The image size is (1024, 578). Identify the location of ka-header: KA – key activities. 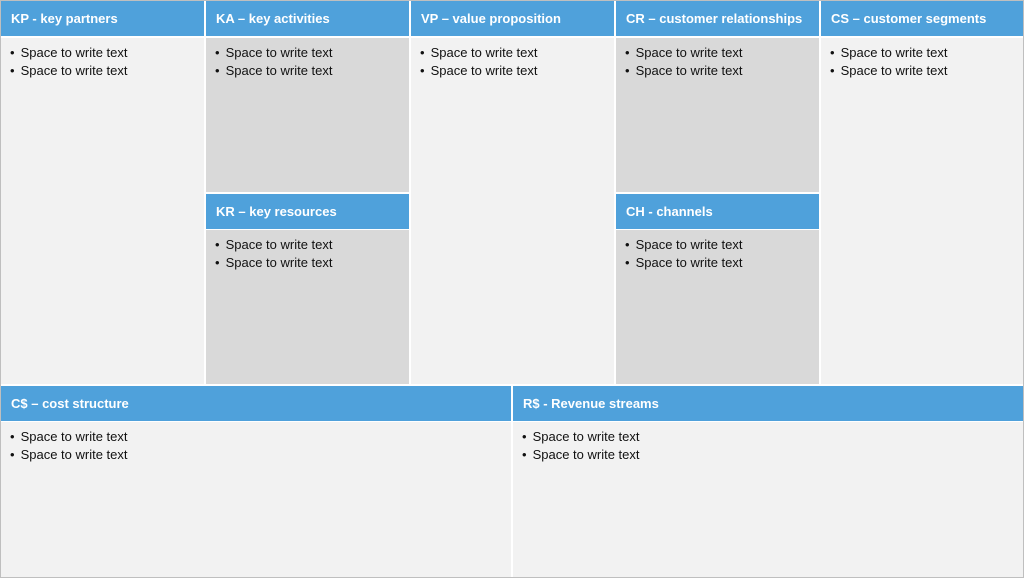
(307, 18).